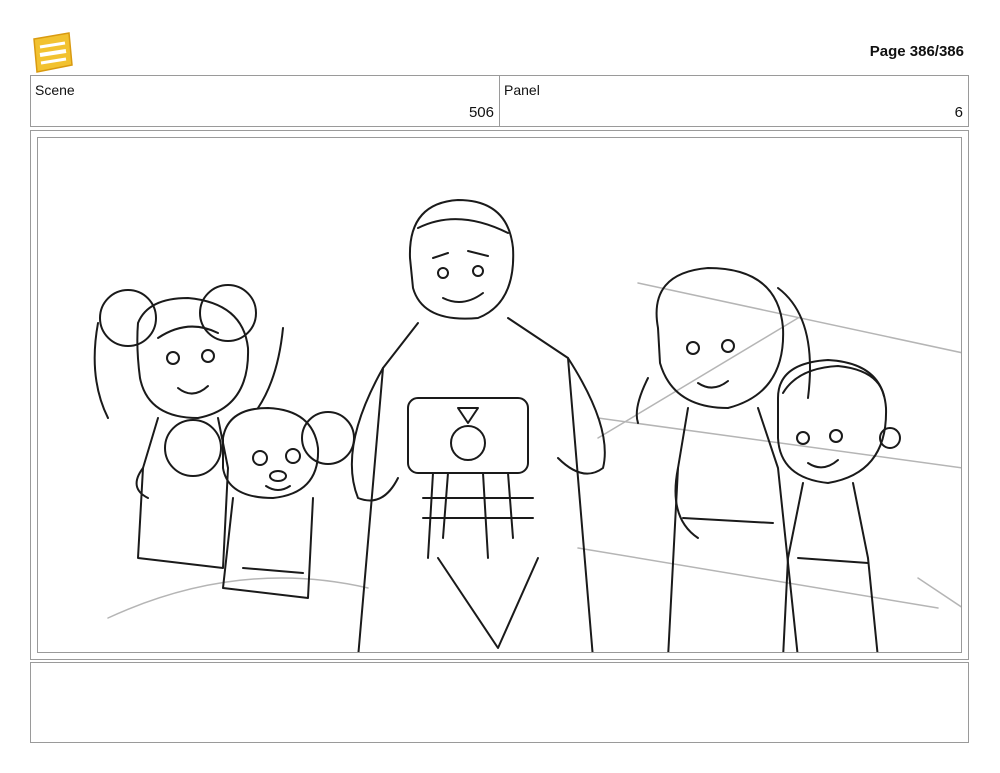 The width and height of the screenshot is (1000, 773). Describe the element at coordinates (733, 101) in the screenshot. I see `panel-cell: Panel 6` at that location.